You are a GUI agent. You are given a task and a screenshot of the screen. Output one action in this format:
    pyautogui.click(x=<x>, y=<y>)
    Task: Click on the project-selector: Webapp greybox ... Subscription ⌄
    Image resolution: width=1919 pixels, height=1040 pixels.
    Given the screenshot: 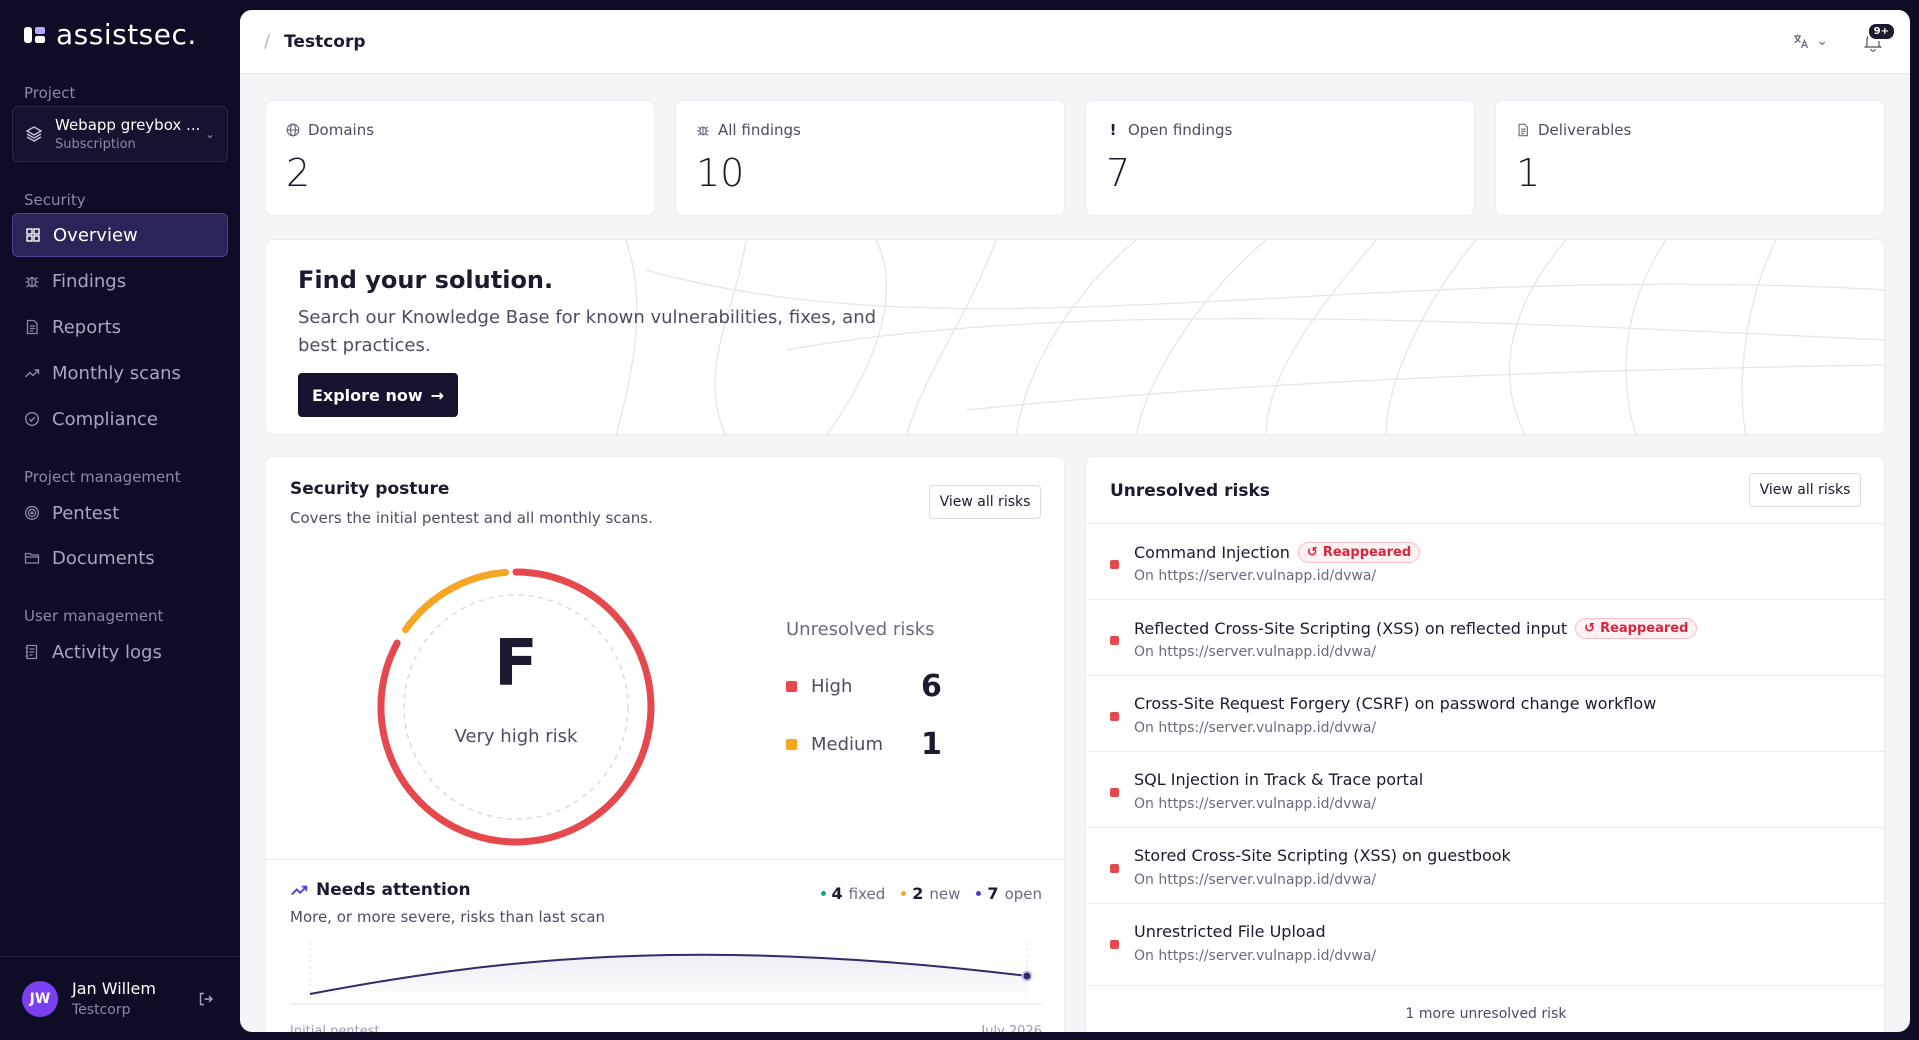 What is the action you would take?
    pyautogui.click(x=120, y=134)
    